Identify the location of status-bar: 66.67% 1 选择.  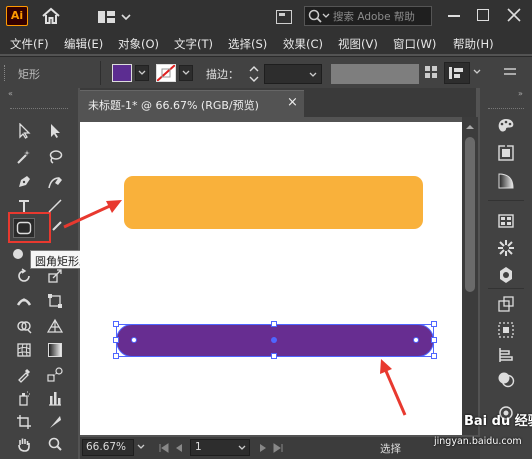
(280, 448).